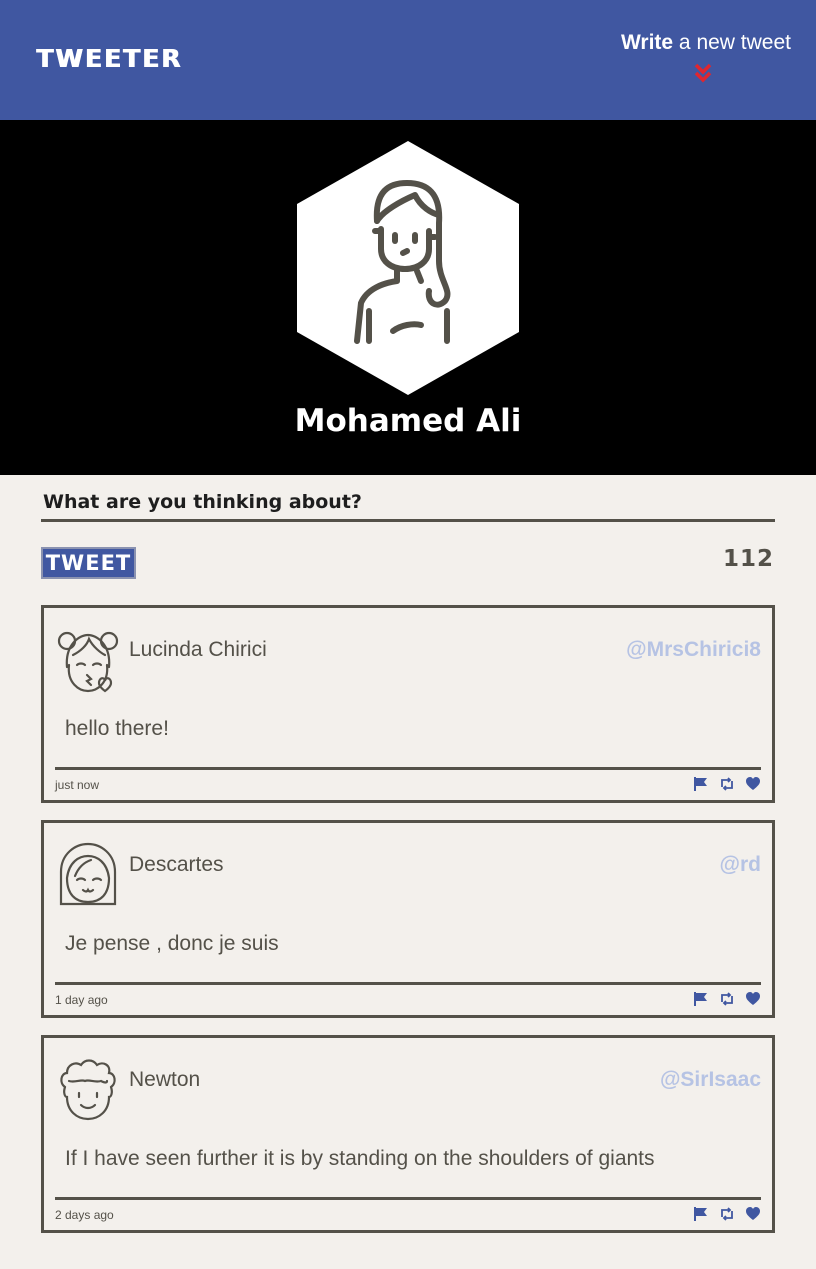 This screenshot has height=1269, width=816. I want to click on tweet-timestamp: 1 day ago, so click(81, 1000).